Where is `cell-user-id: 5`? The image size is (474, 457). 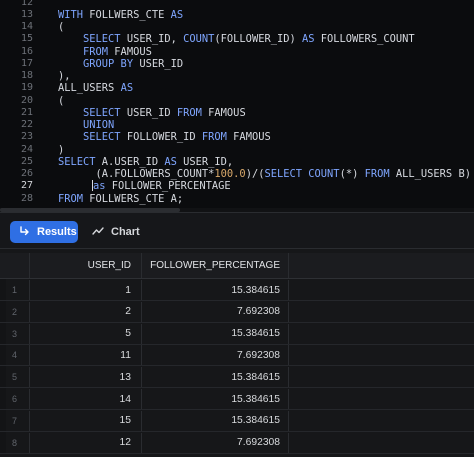 cell-user-id: 5 is located at coordinates (86, 333).